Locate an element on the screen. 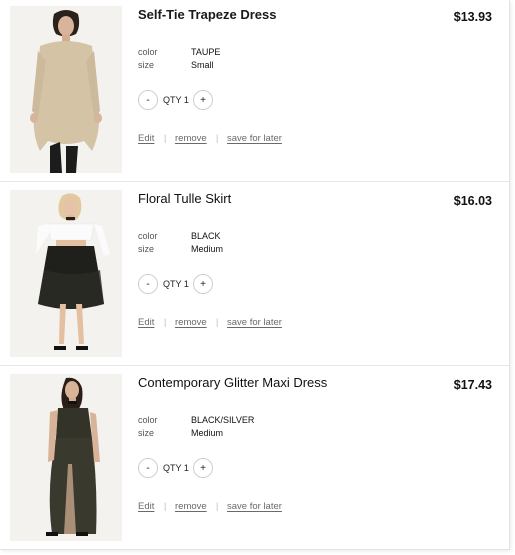 The image size is (515, 555). product-price: $13.93 is located at coordinates (472, 17).